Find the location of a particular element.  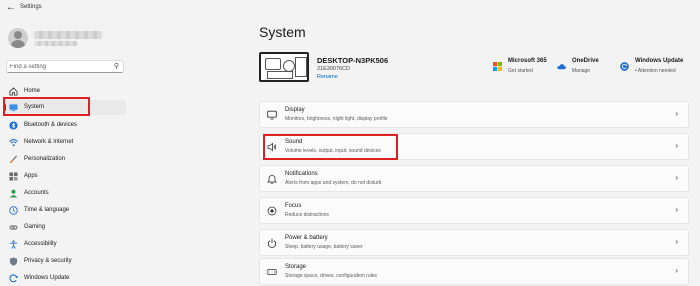

monitor-icon is located at coordinates (272, 115).